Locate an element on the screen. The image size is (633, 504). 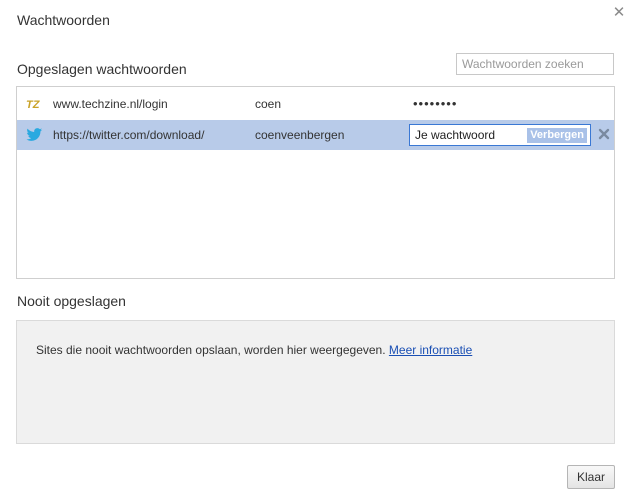
search-input is located at coordinates (535, 64).